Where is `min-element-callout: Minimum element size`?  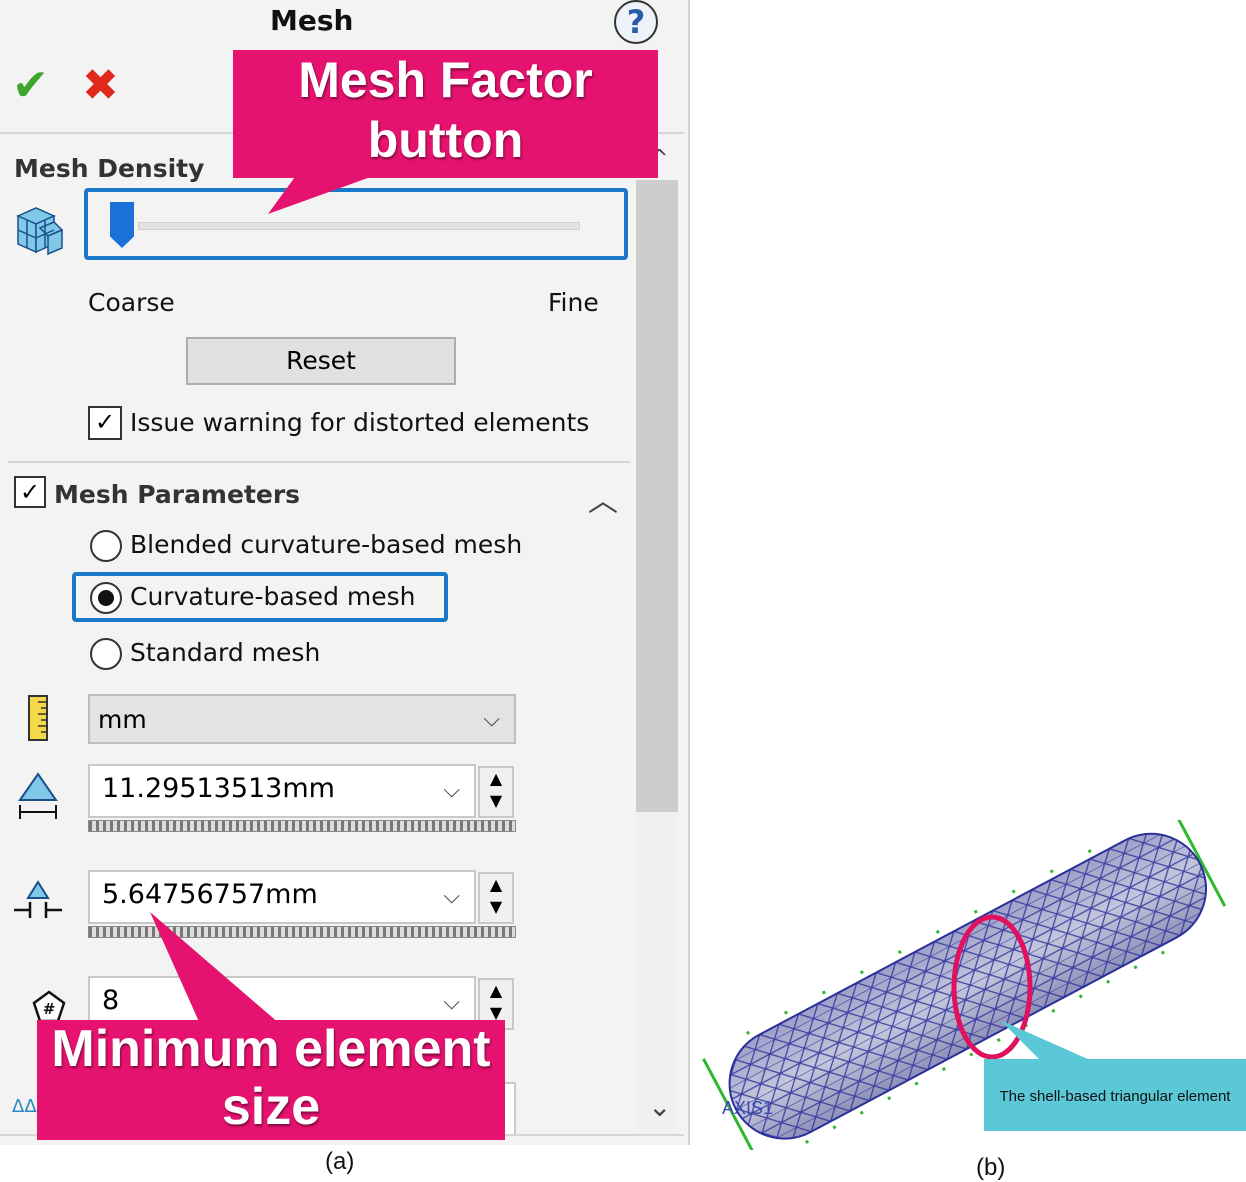 min-element-callout: Minimum element size is located at coordinates (271, 1080).